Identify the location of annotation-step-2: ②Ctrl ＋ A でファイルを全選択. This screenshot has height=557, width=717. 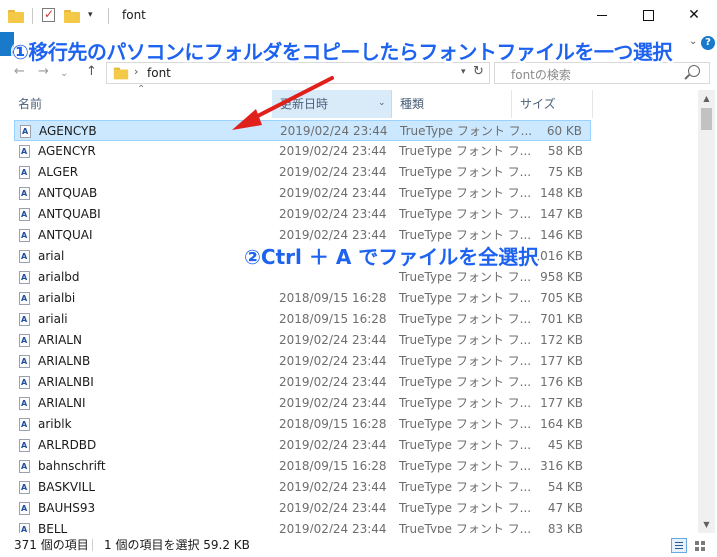
(391, 257).